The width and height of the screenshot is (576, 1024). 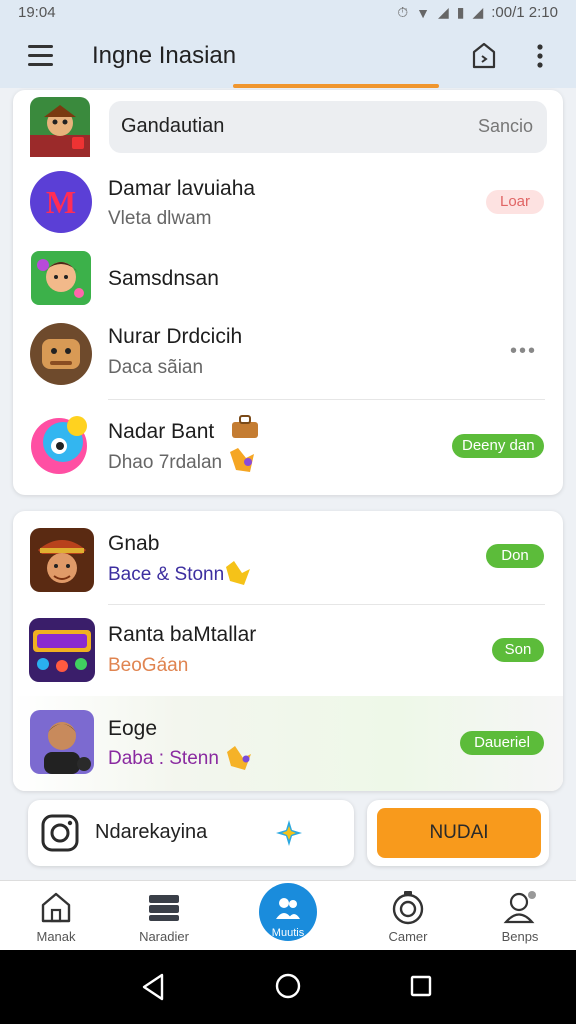 I want to click on system-nav-bar, so click(x=288, y=987).